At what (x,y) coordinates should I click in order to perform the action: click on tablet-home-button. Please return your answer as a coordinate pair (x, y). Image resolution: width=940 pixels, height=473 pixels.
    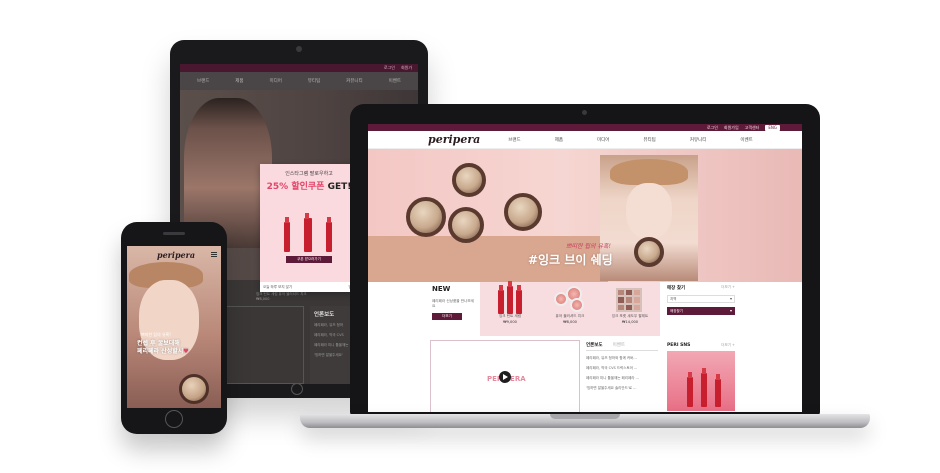
    Looking at the image, I should click on (297, 389).